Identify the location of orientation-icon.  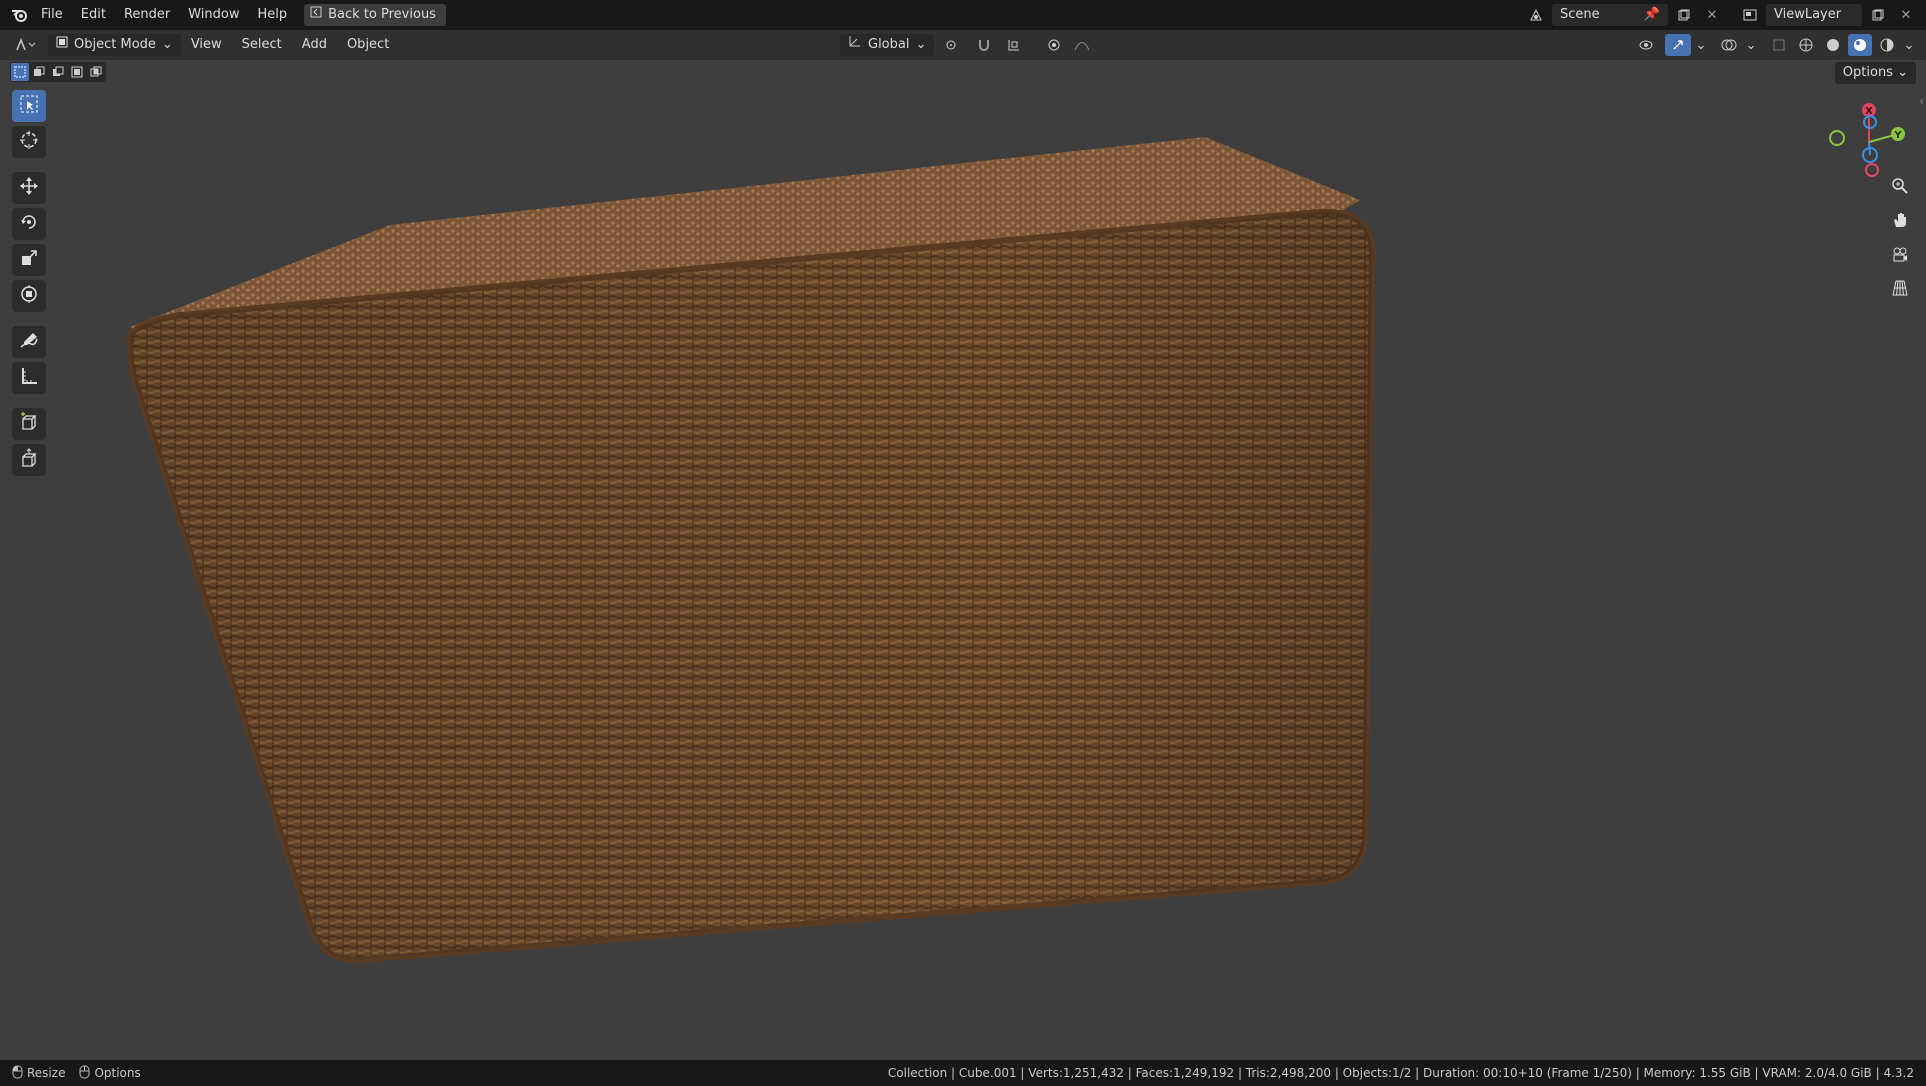
(855, 45).